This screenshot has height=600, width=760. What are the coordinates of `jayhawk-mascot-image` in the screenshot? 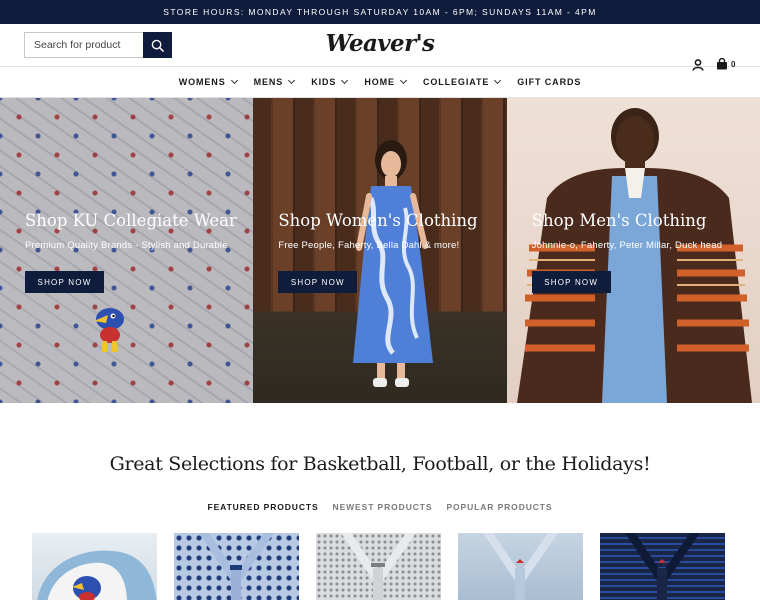 It's located at (109, 330).